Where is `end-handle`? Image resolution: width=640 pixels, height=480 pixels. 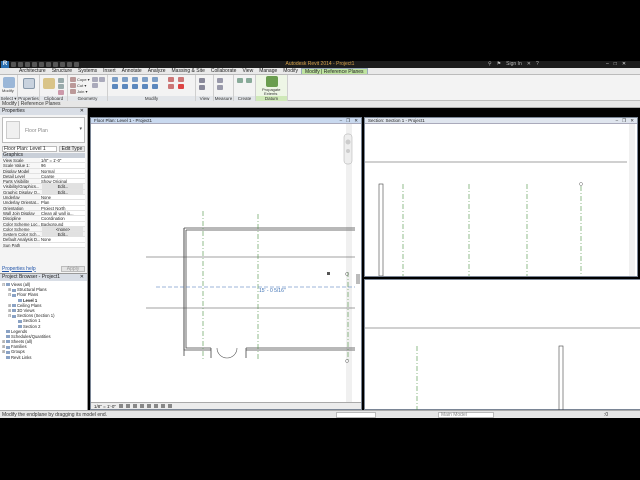 end-handle is located at coordinates (581, 184).